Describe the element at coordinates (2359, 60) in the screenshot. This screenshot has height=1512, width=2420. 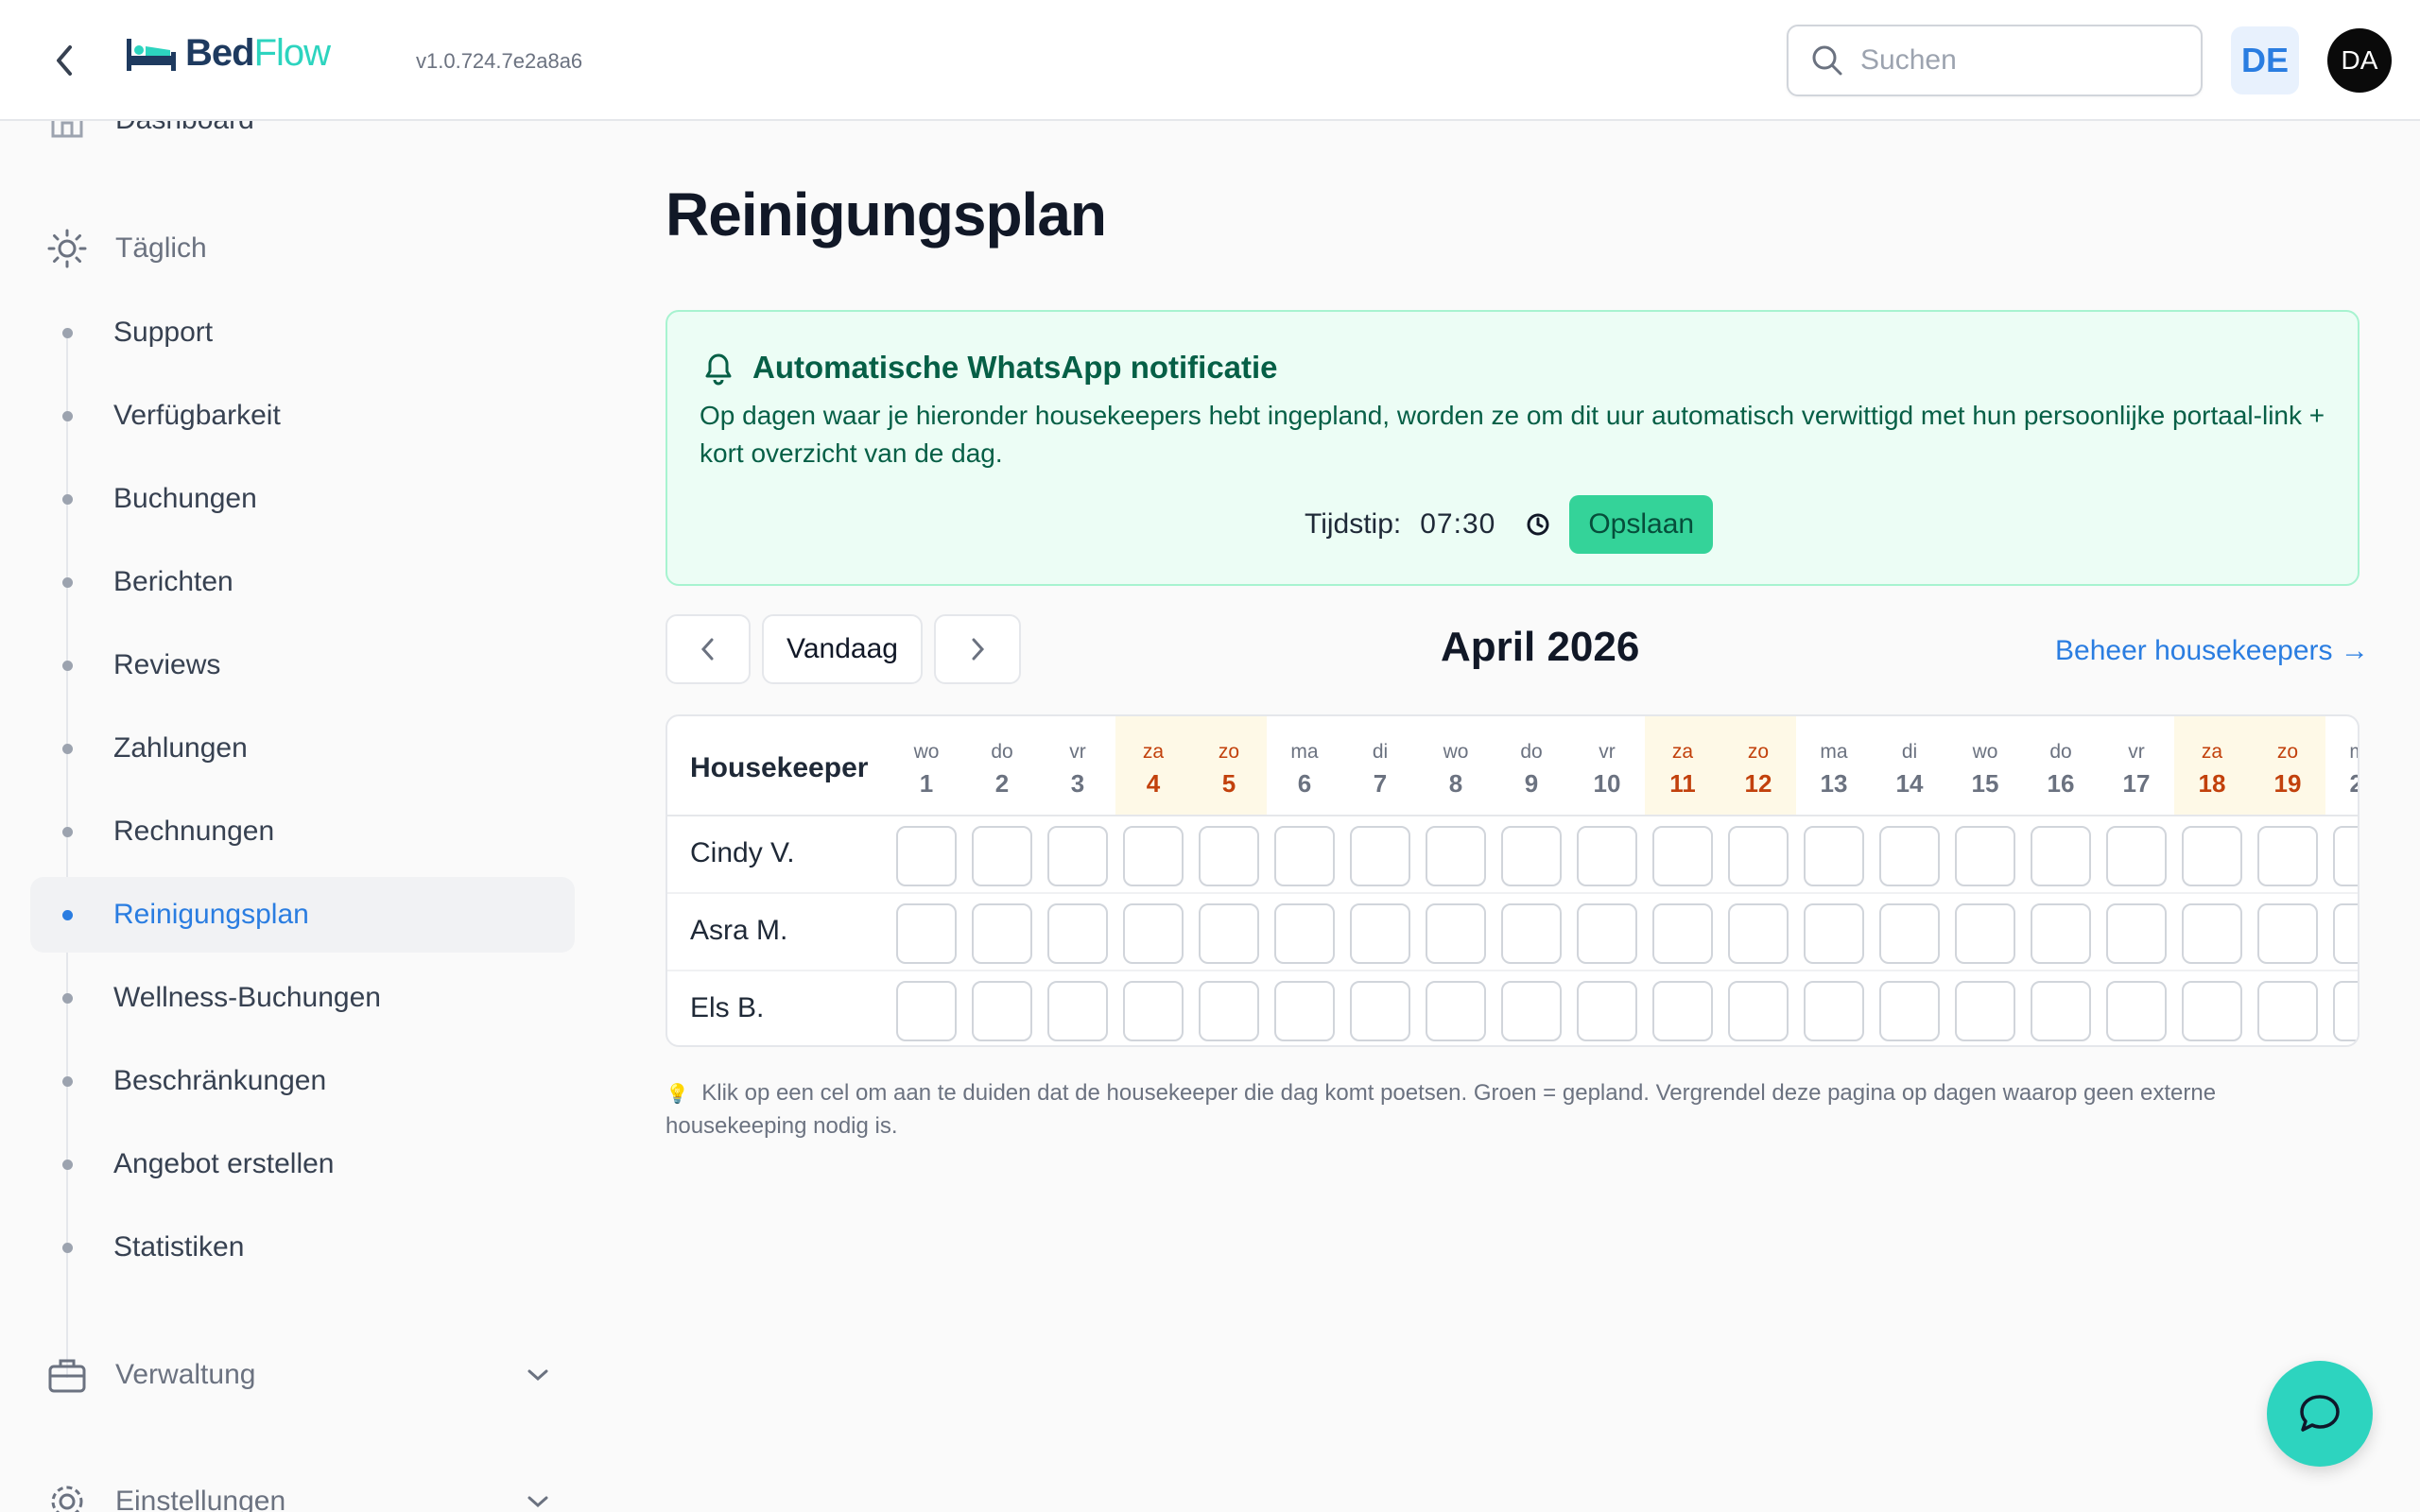
I see `user-avatar: DA` at that location.